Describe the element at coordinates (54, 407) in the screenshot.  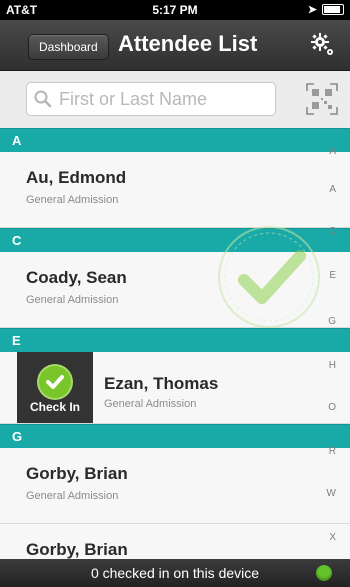
I see `check-in-label: Check In` at that location.